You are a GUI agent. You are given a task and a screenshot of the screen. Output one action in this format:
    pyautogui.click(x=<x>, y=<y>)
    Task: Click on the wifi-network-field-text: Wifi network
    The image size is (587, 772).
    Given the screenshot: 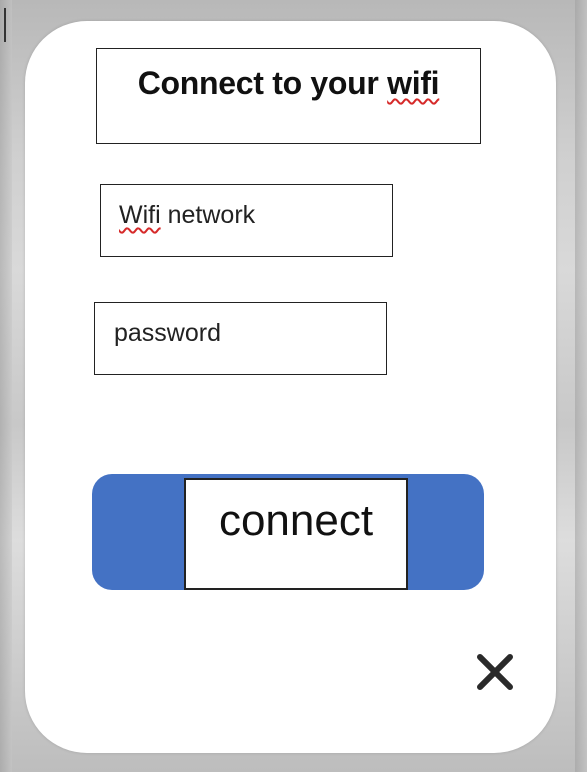 What is the action you would take?
    pyautogui.click(x=187, y=215)
    